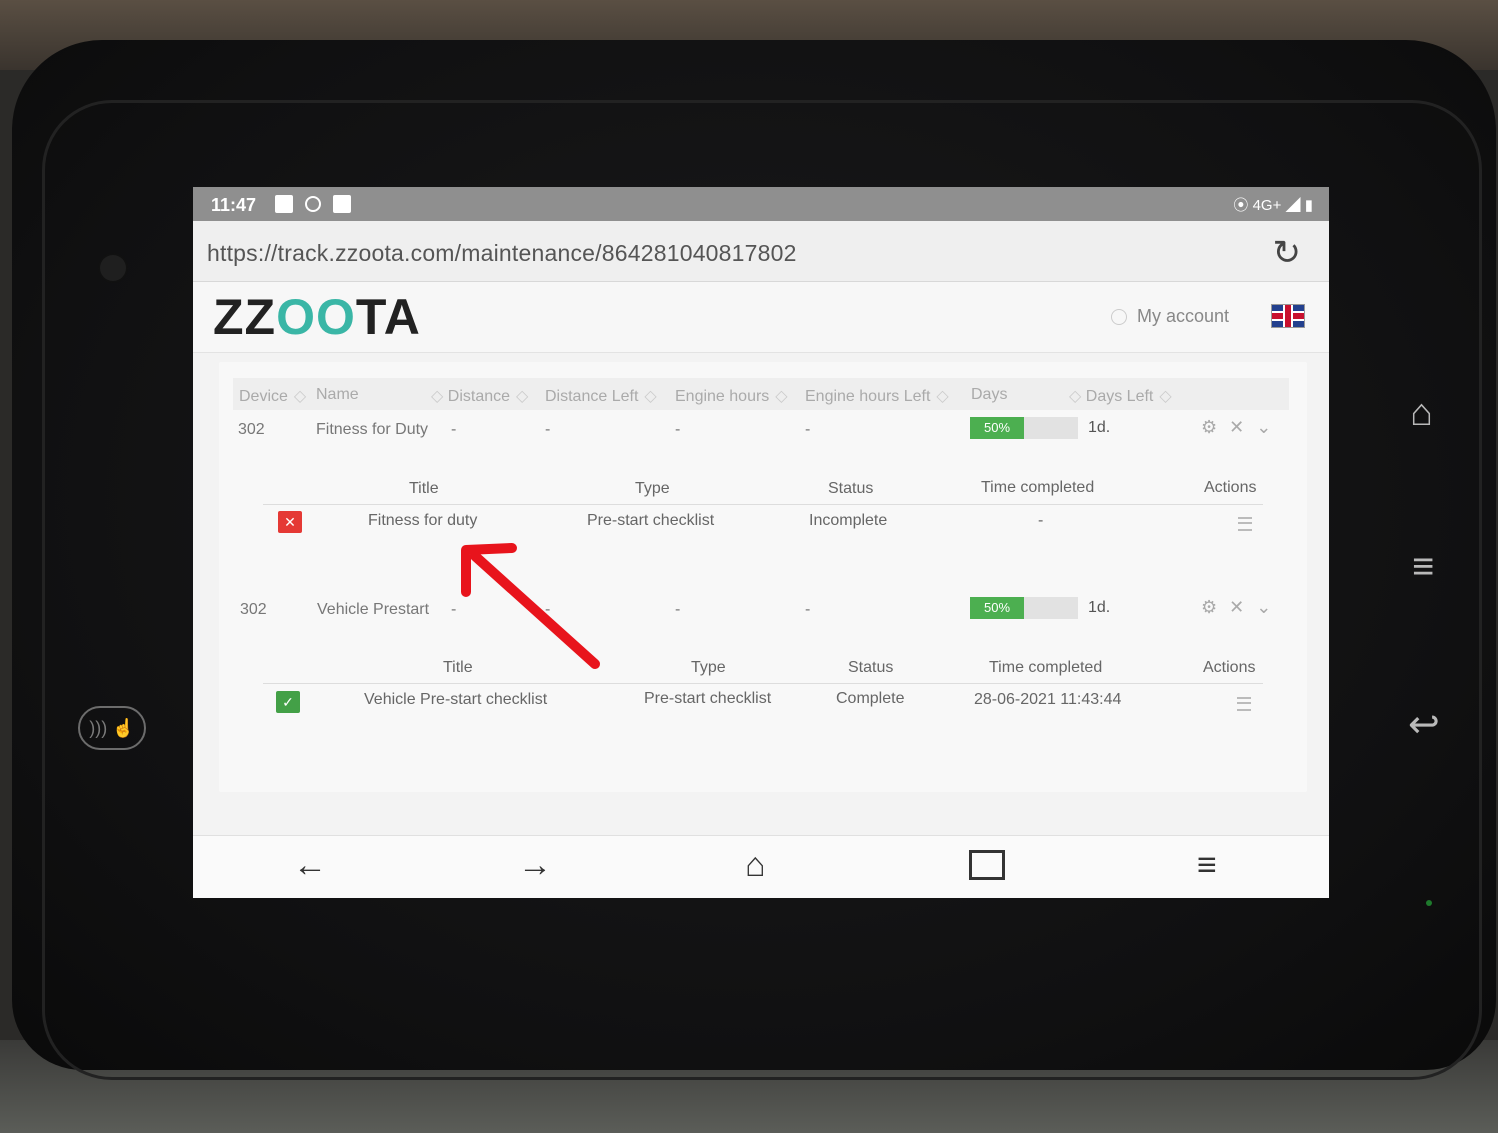  I want to click on annotation-arrow, so click(530, 606).